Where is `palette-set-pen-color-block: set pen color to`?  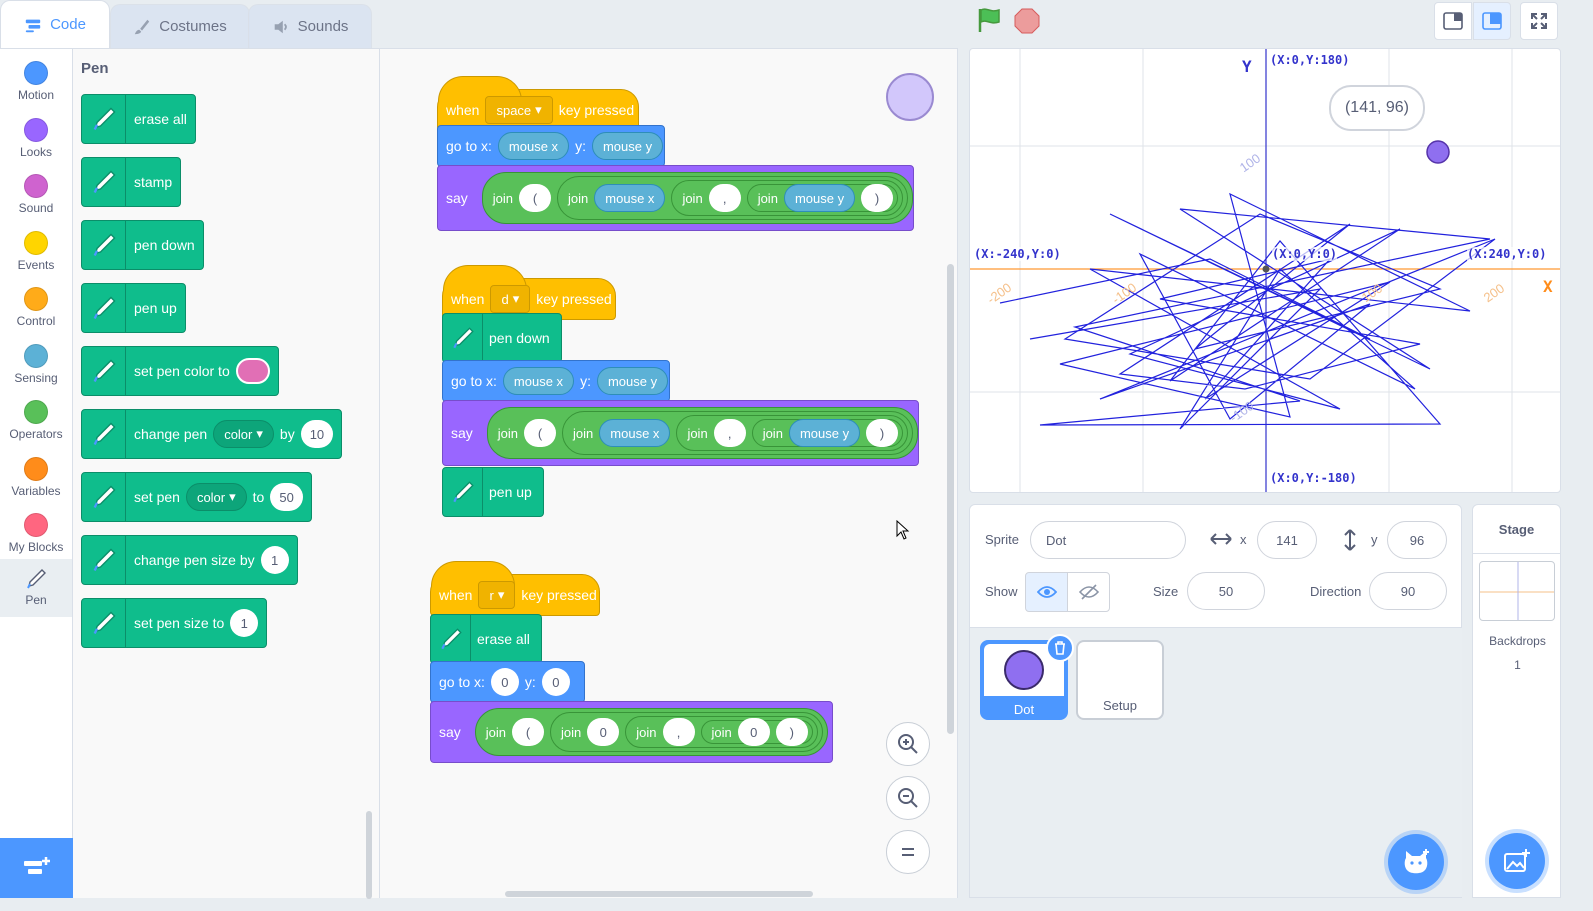
palette-set-pen-color-block: set pen color to is located at coordinates (180, 371).